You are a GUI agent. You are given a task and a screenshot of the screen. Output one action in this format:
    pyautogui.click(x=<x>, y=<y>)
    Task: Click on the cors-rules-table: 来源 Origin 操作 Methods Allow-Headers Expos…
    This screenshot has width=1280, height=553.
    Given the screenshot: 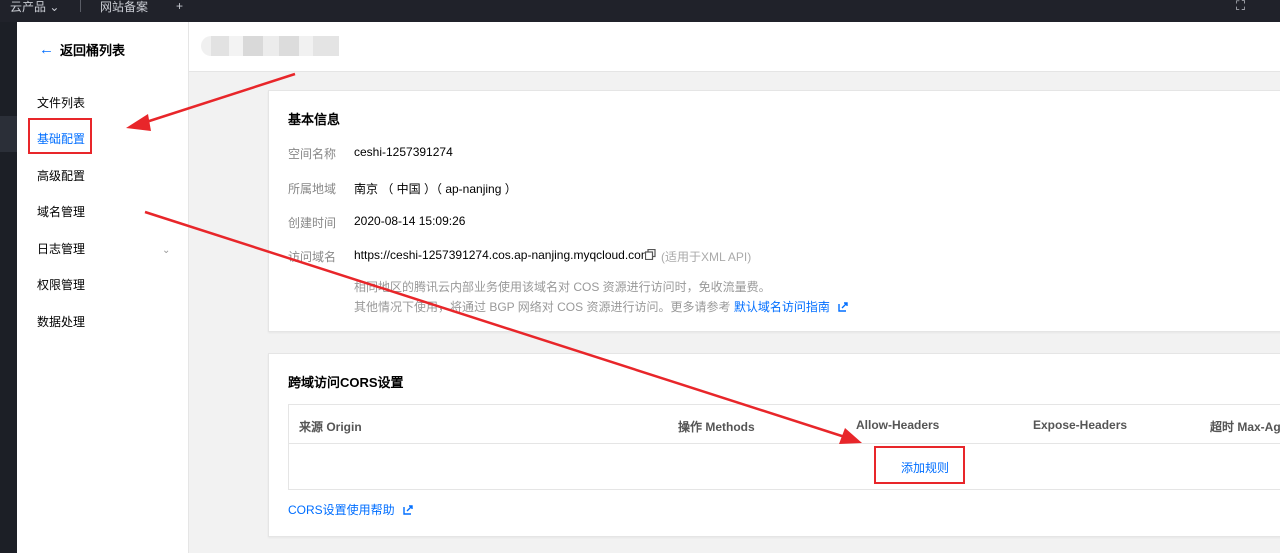 What is the action you would take?
    pyautogui.click(x=784, y=447)
    